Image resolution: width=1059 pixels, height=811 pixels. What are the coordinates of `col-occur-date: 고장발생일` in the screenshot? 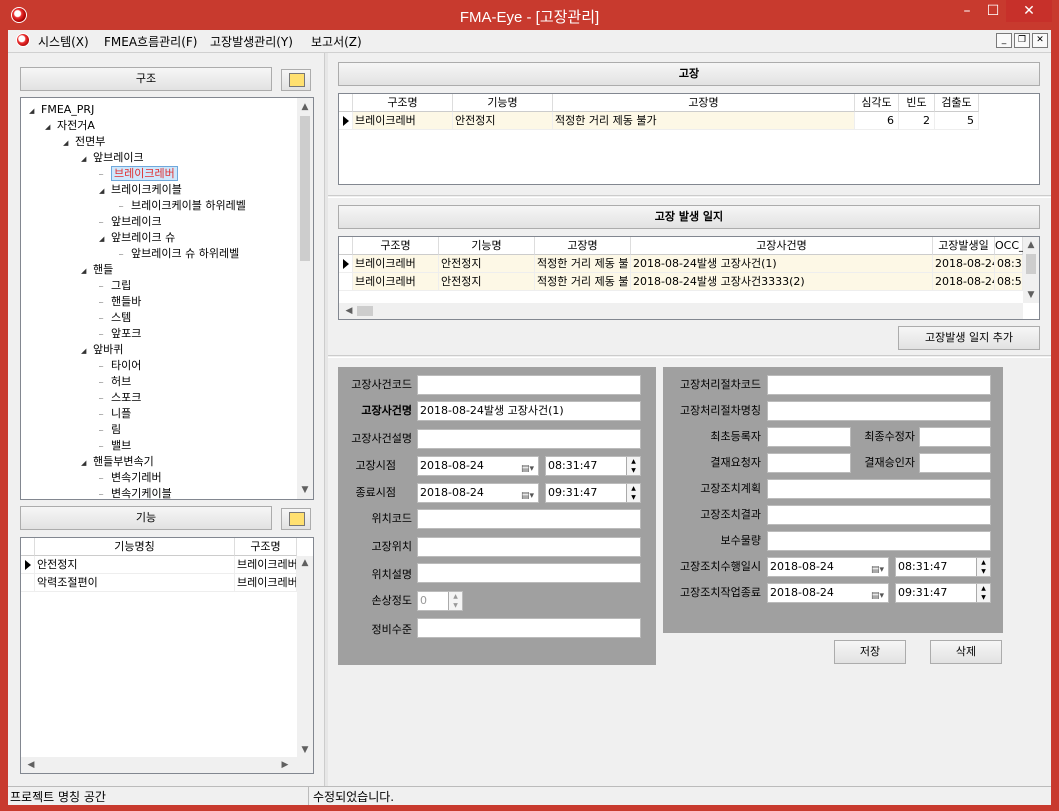 It's located at (964, 246).